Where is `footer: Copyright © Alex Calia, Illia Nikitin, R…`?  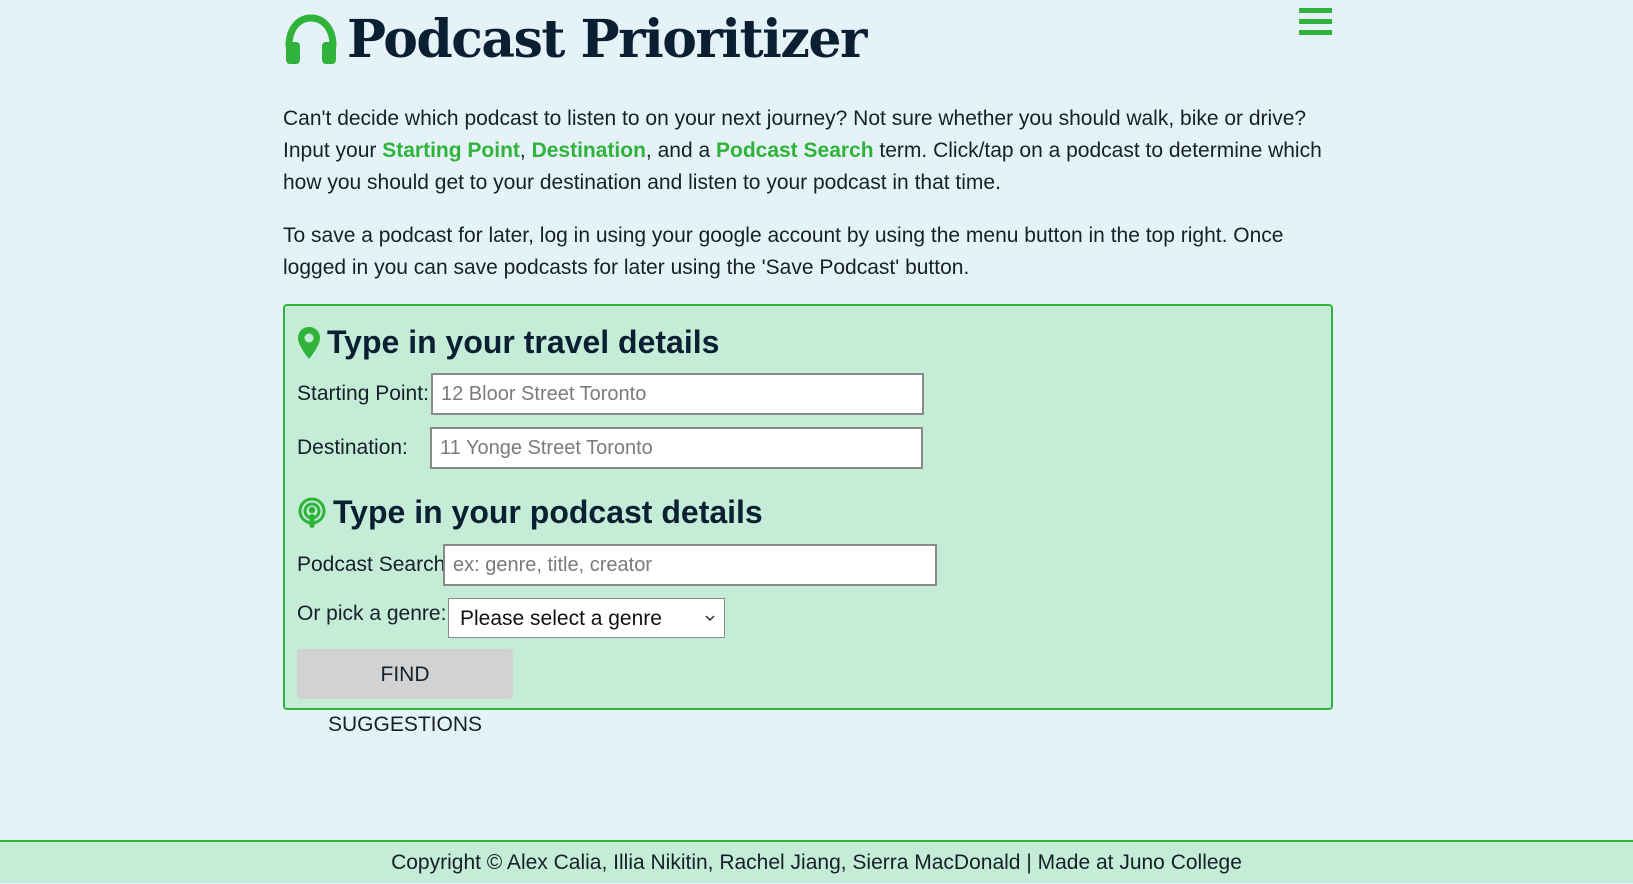 footer: Copyright © Alex Calia, Illia Nikitin, R… is located at coordinates (816, 861).